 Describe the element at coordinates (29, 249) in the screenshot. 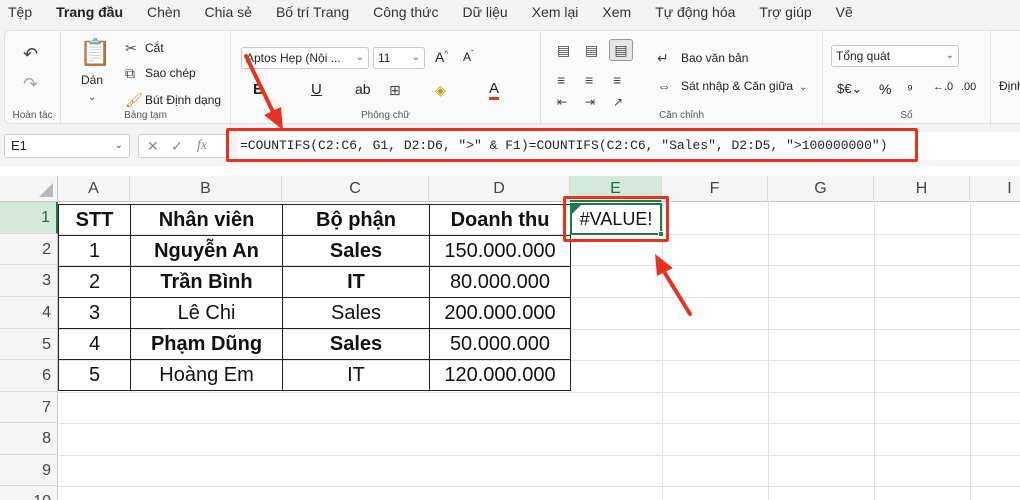

I see `row-header-2: 2` at that location.